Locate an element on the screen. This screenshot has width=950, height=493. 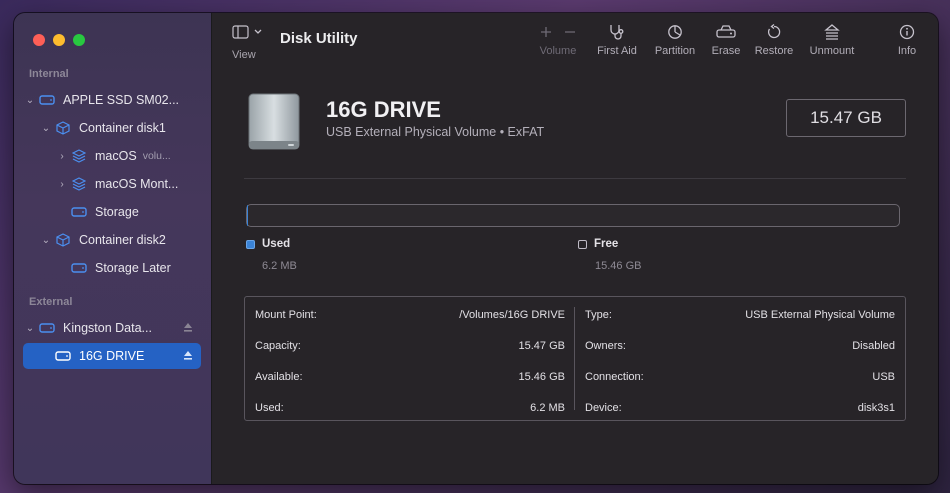
section-label-external: External is located at coordinates (51, 302).